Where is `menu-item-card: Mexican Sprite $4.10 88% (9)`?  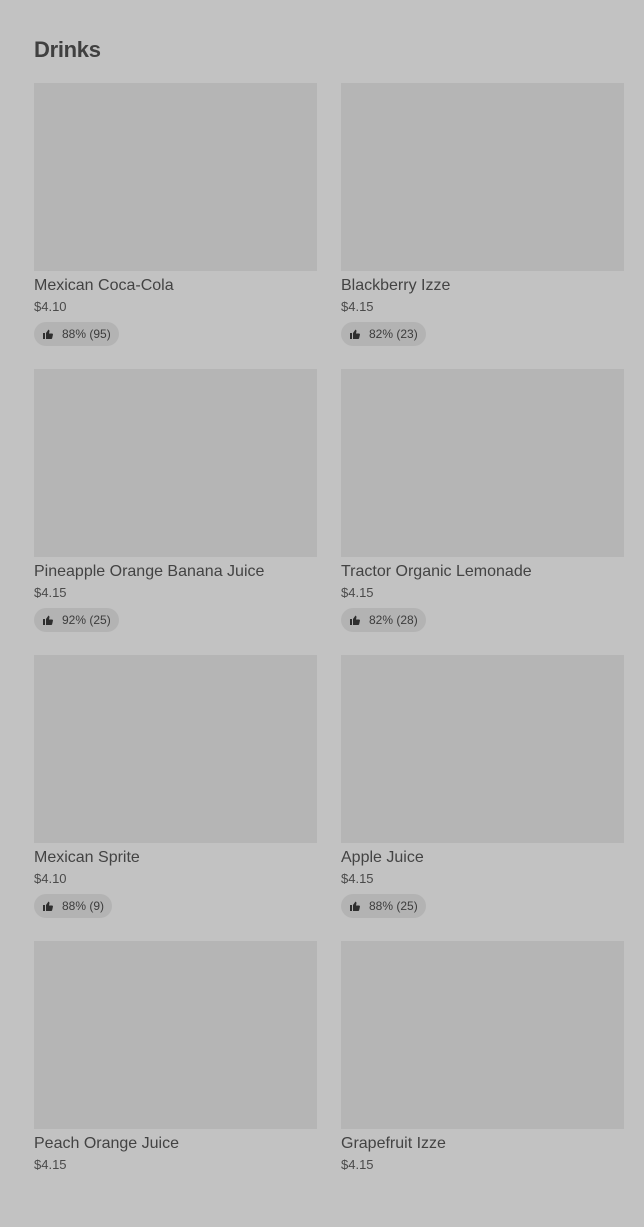
menu-item-card: Mexican Sprite $4.10 88% (9) is located at coordinates (175, 798).